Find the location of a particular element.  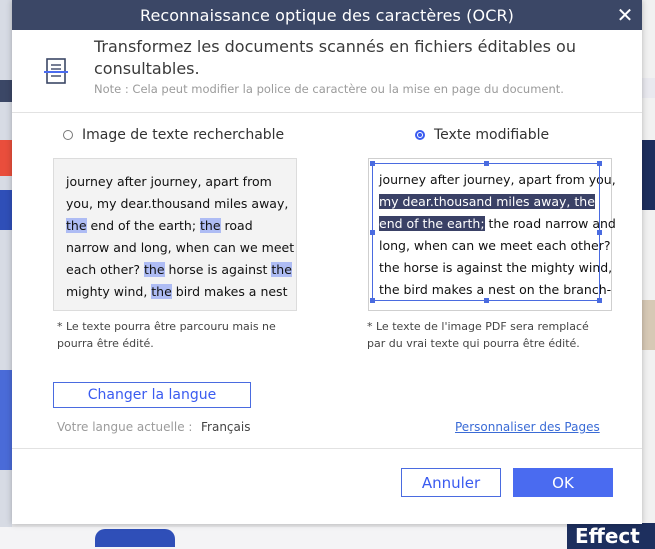

preview-segment: bird makes a nest is located at coordinates (229, 291).